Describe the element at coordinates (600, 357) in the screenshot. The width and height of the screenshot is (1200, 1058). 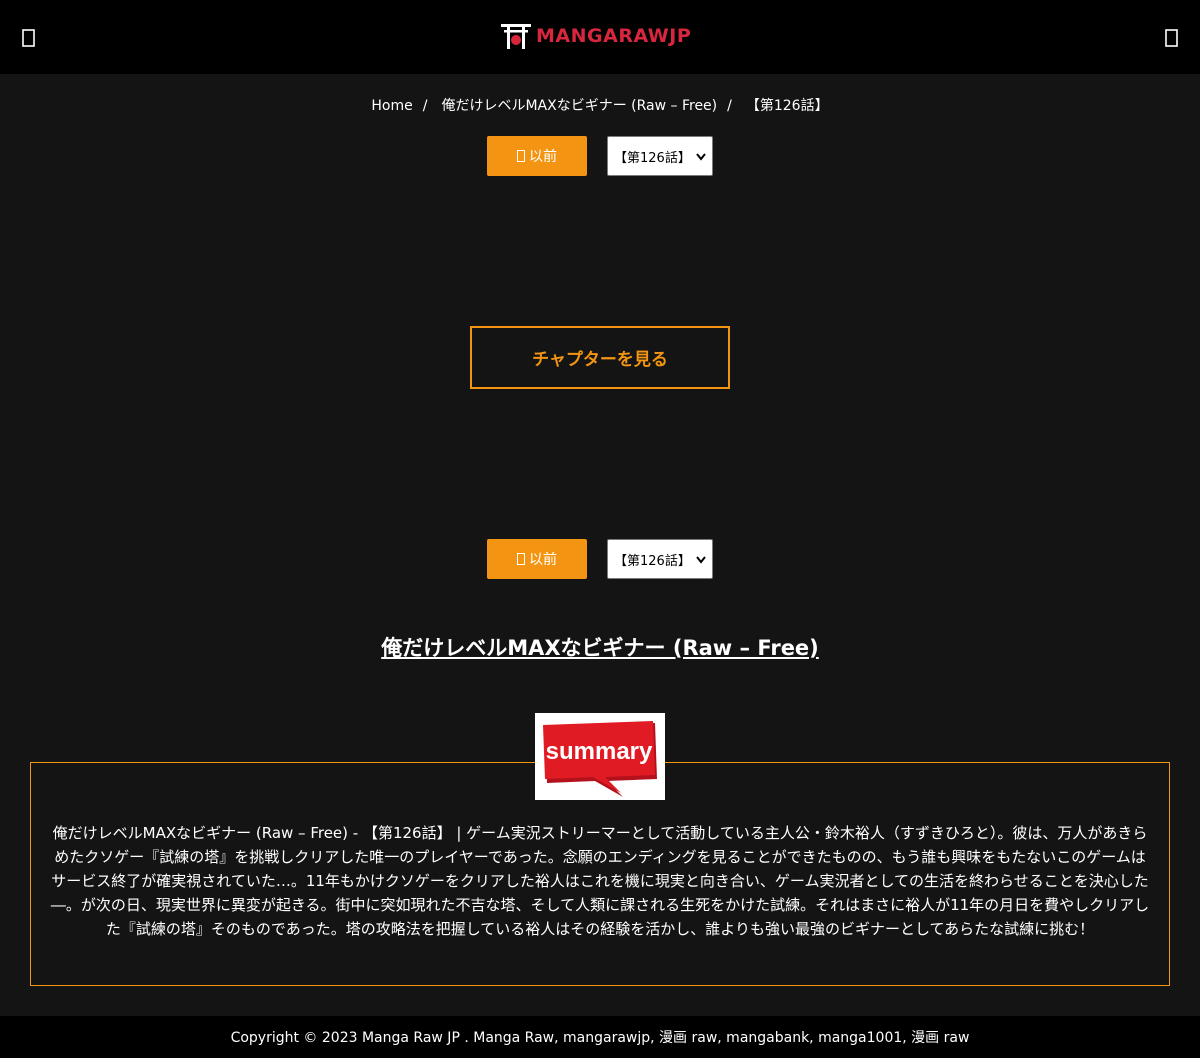
I see `view-chapter-button: チャプターを見る` at that location.